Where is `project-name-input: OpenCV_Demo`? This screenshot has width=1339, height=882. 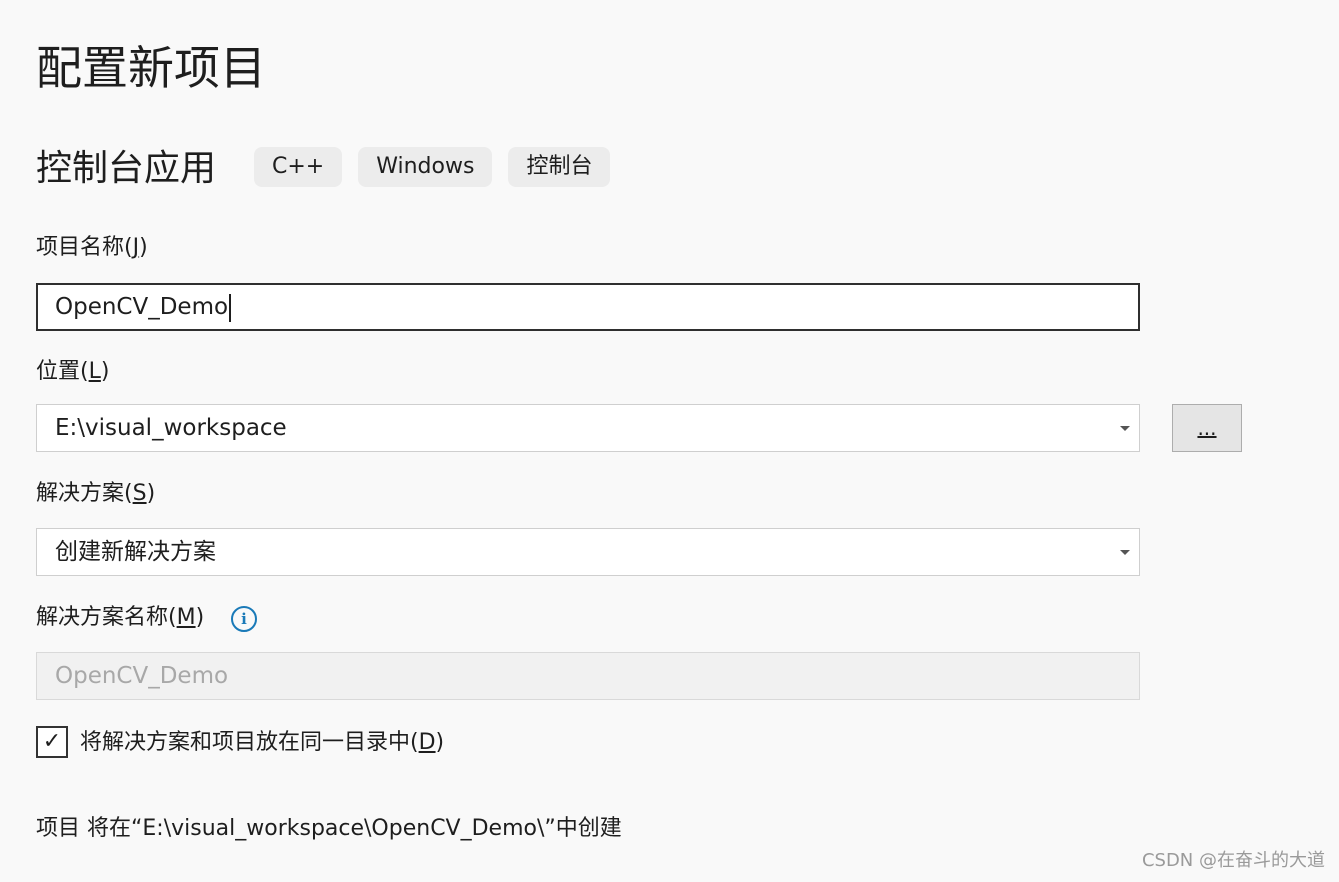 project-name-input: OpenCV_Demo is located at coordinates (588, 307).